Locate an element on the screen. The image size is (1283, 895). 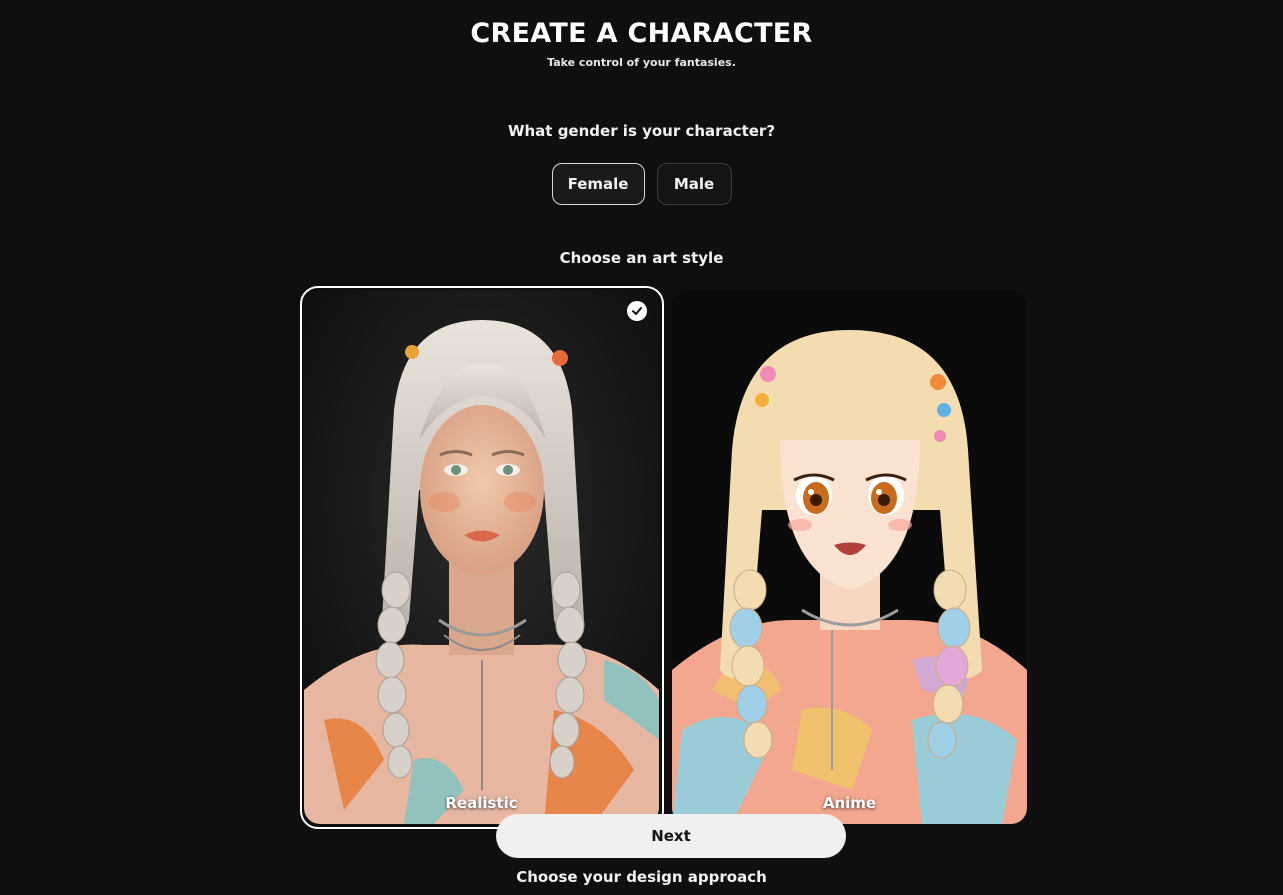
art-style-anime-label: Anime is located at coordinates (849, 803).